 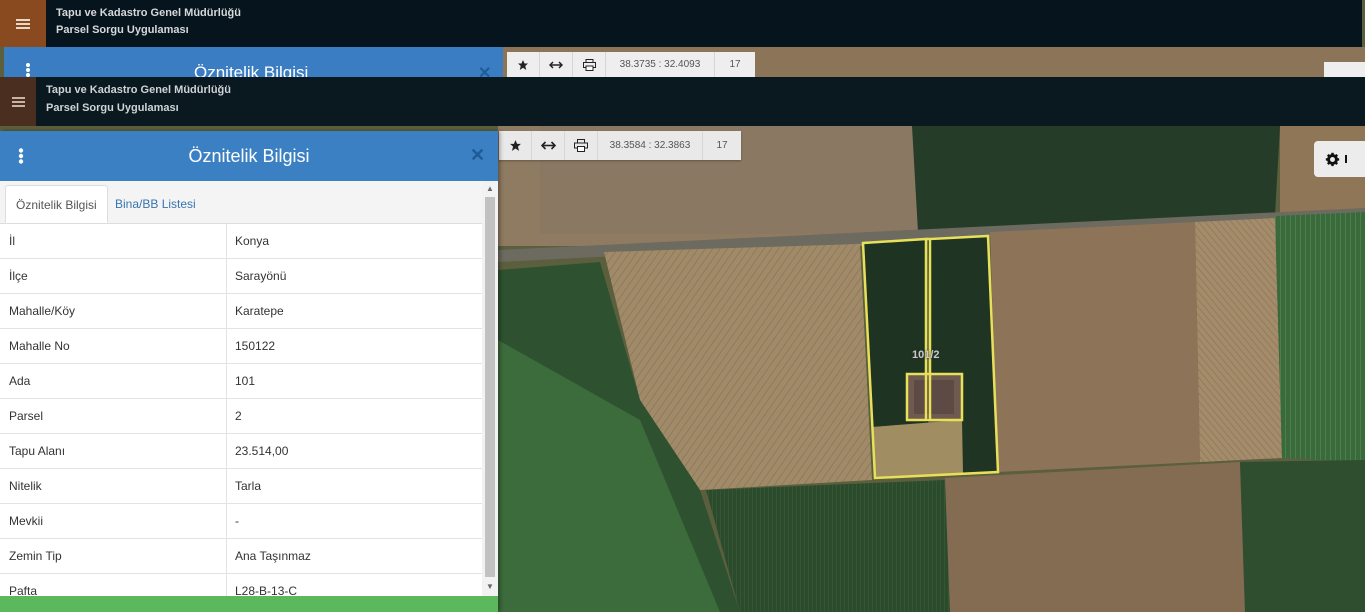 I want to click on org-title: Tapu ve Kadastro Genel Müdürlüğü, so click(x=138, y=90).